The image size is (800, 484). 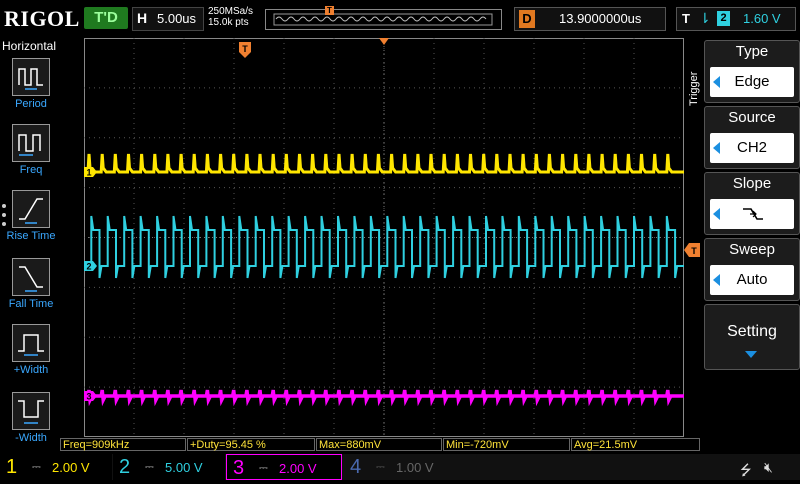 I want to click on measure-negative-width-label: -Width, so click(x=31, y=438).